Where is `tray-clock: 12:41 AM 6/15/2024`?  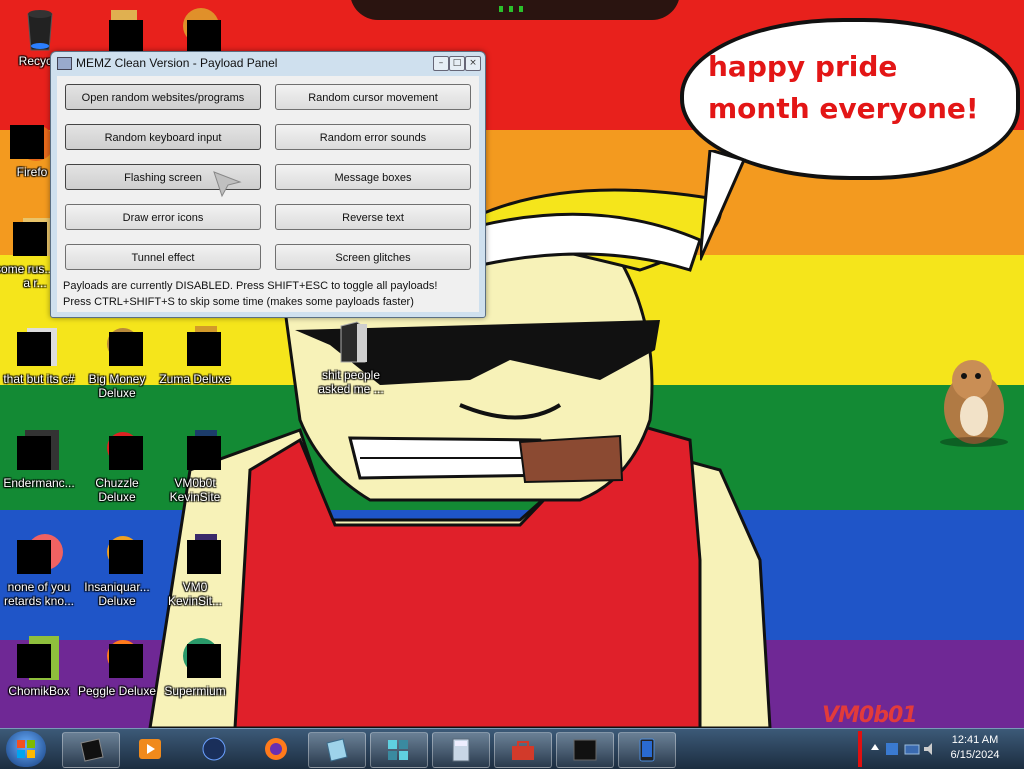
tray-clock: 12:41 AM 6/15/2024 is located at coordinates (975, 748).